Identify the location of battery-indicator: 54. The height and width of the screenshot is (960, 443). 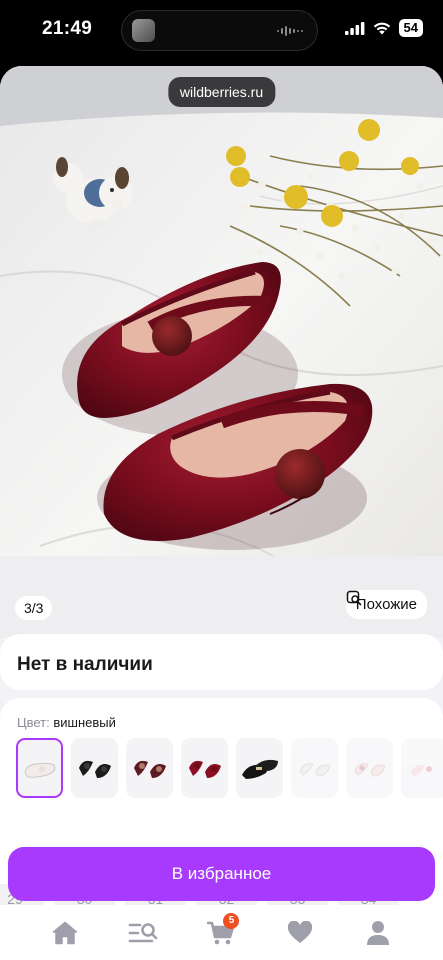
(410, 28).